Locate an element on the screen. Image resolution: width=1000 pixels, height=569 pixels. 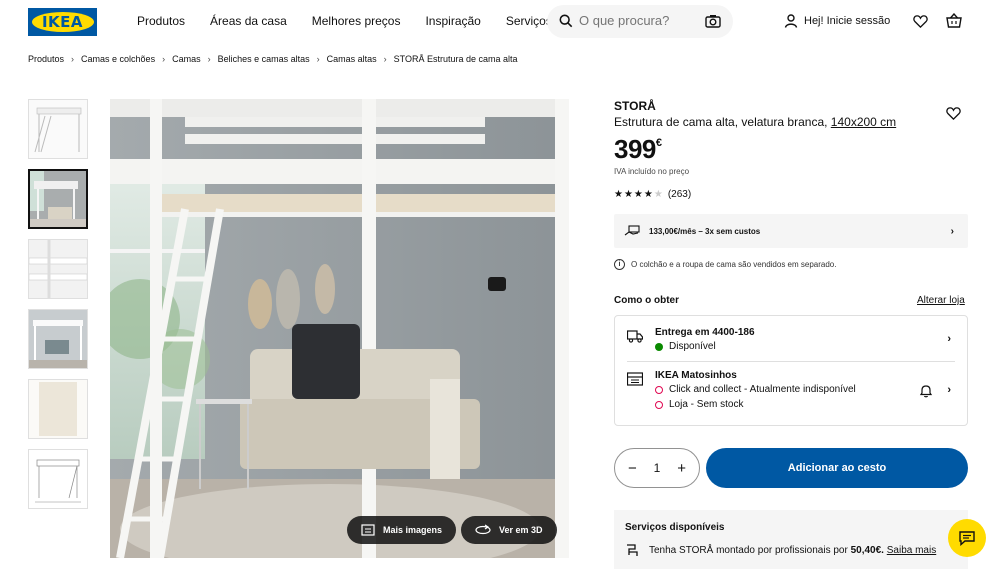
delivery-status: Disponível is located at coordinates (685, 346).